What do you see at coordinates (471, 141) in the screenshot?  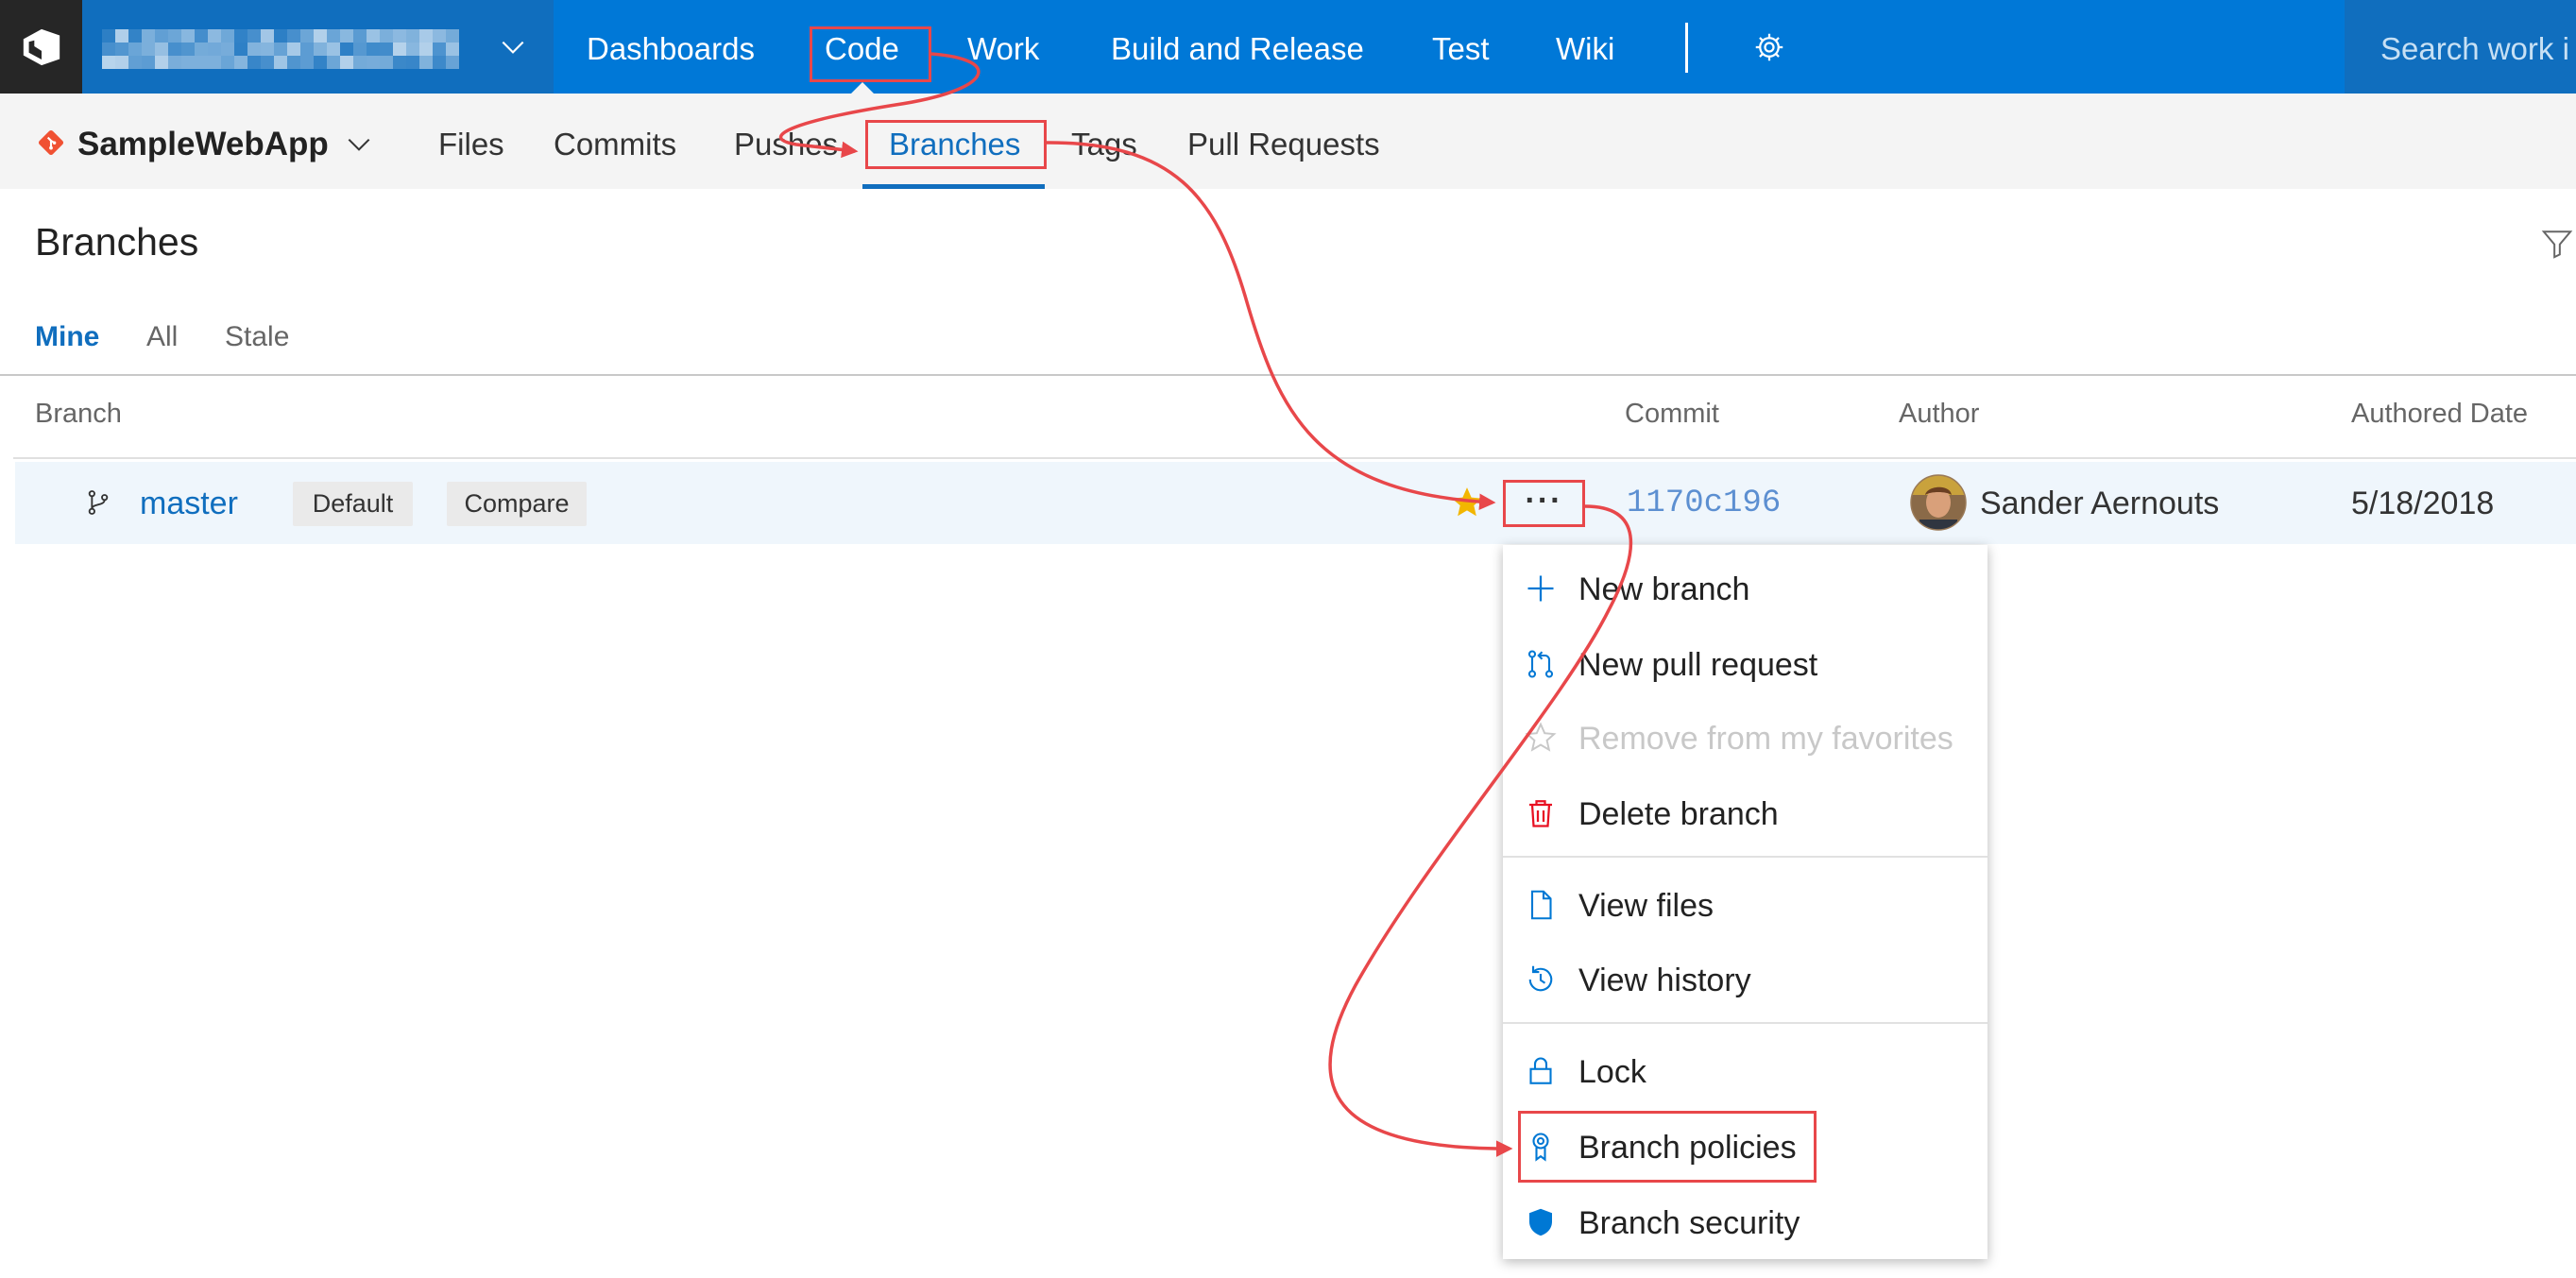 I see `tab-files: Files` at bounding box center [471, 141].